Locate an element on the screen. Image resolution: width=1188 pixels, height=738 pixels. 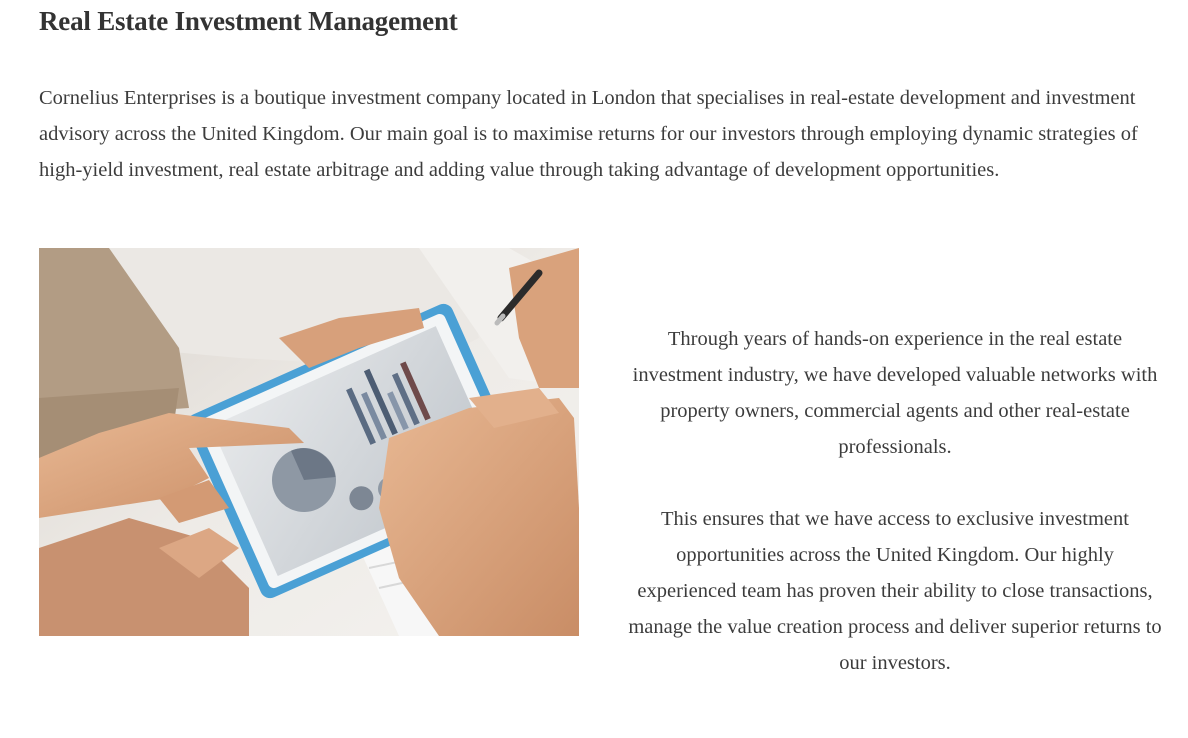
section-heading: Real Estate Investment Management is located at coordinates (248, 21).